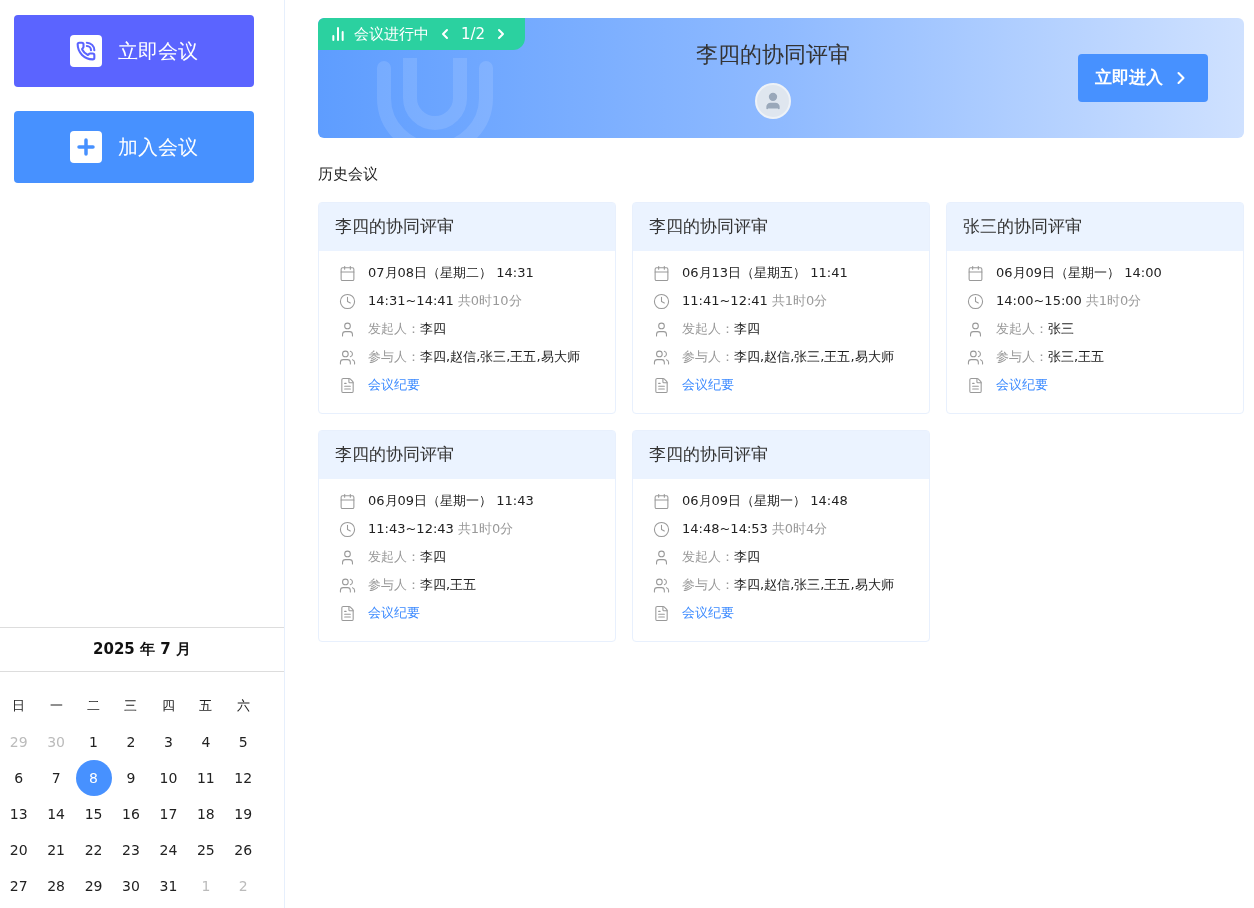 The width and height of the screenshot is (1254, 908). I want to click on calendar-day: 10, so click(168, 778).